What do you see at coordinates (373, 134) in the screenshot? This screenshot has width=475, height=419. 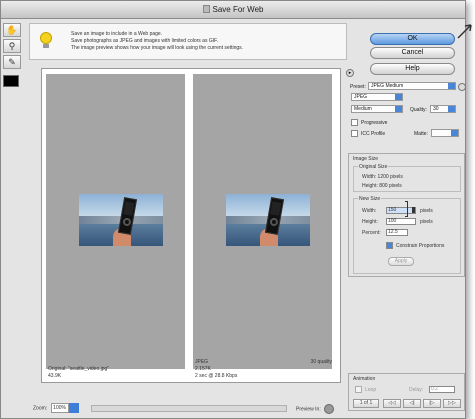 I see `icc-profile-label: ICC Profile` at bounding box center [373, 134].